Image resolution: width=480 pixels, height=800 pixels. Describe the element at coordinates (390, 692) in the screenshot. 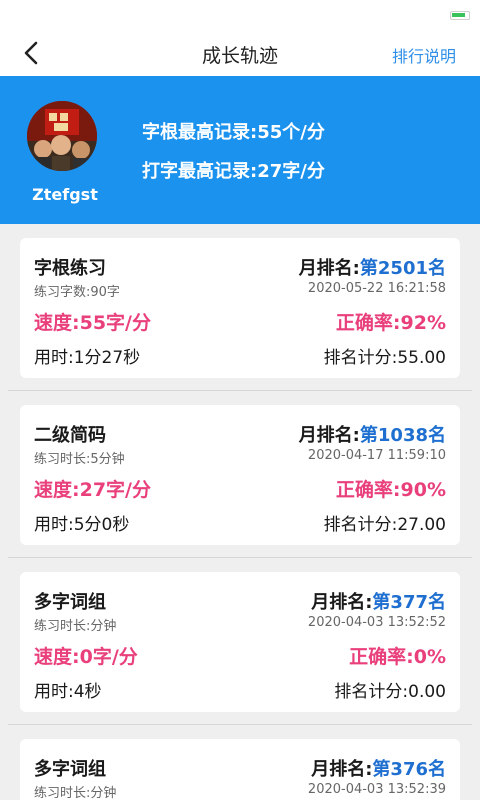

I see `rank-score: 排名计分:0.00` at that location.